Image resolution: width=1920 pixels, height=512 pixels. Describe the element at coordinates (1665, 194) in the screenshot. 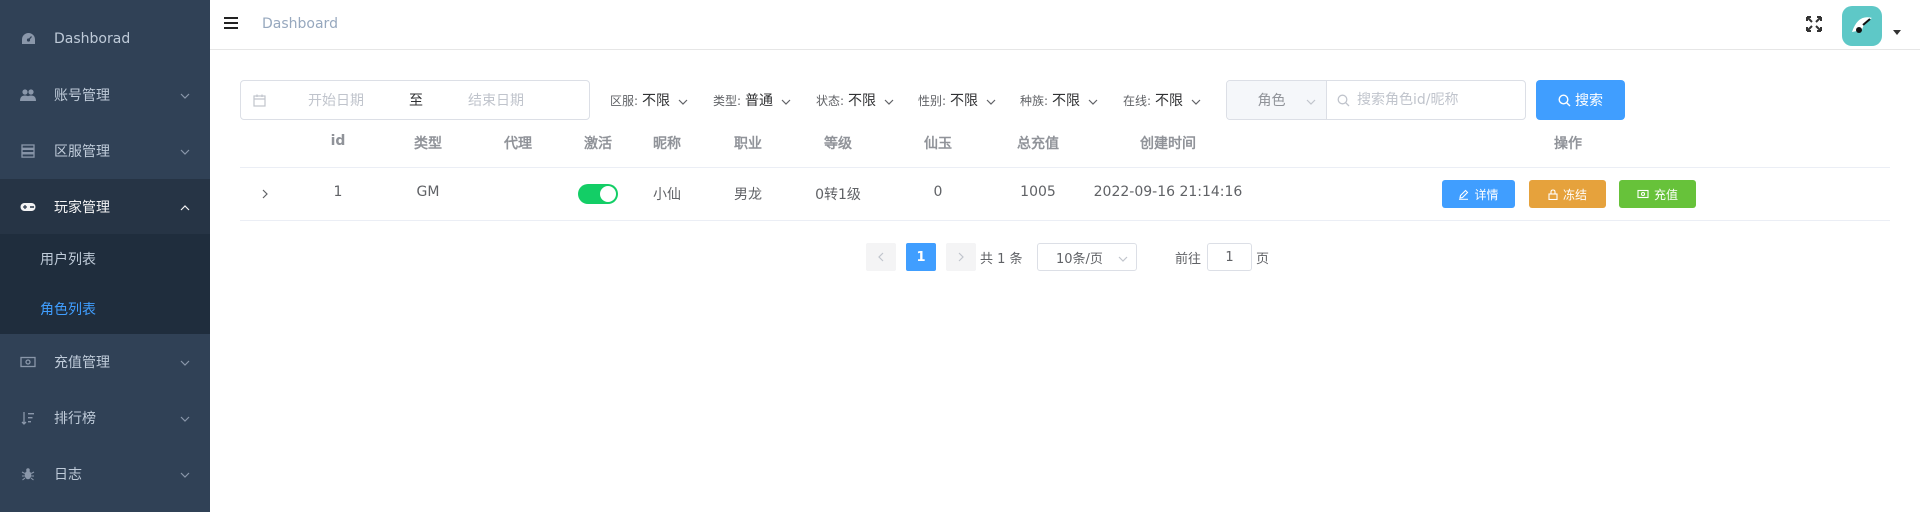

I see `recharge-button-label: 充值` at that location.